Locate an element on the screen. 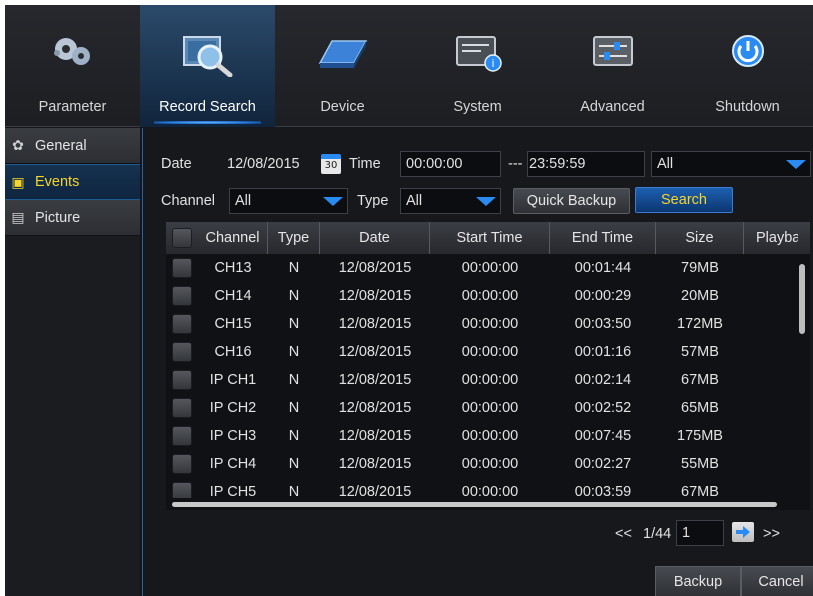 This screenshot has width=813, height=596. cancel-button: Cancel is located at coordinates (777, 581).